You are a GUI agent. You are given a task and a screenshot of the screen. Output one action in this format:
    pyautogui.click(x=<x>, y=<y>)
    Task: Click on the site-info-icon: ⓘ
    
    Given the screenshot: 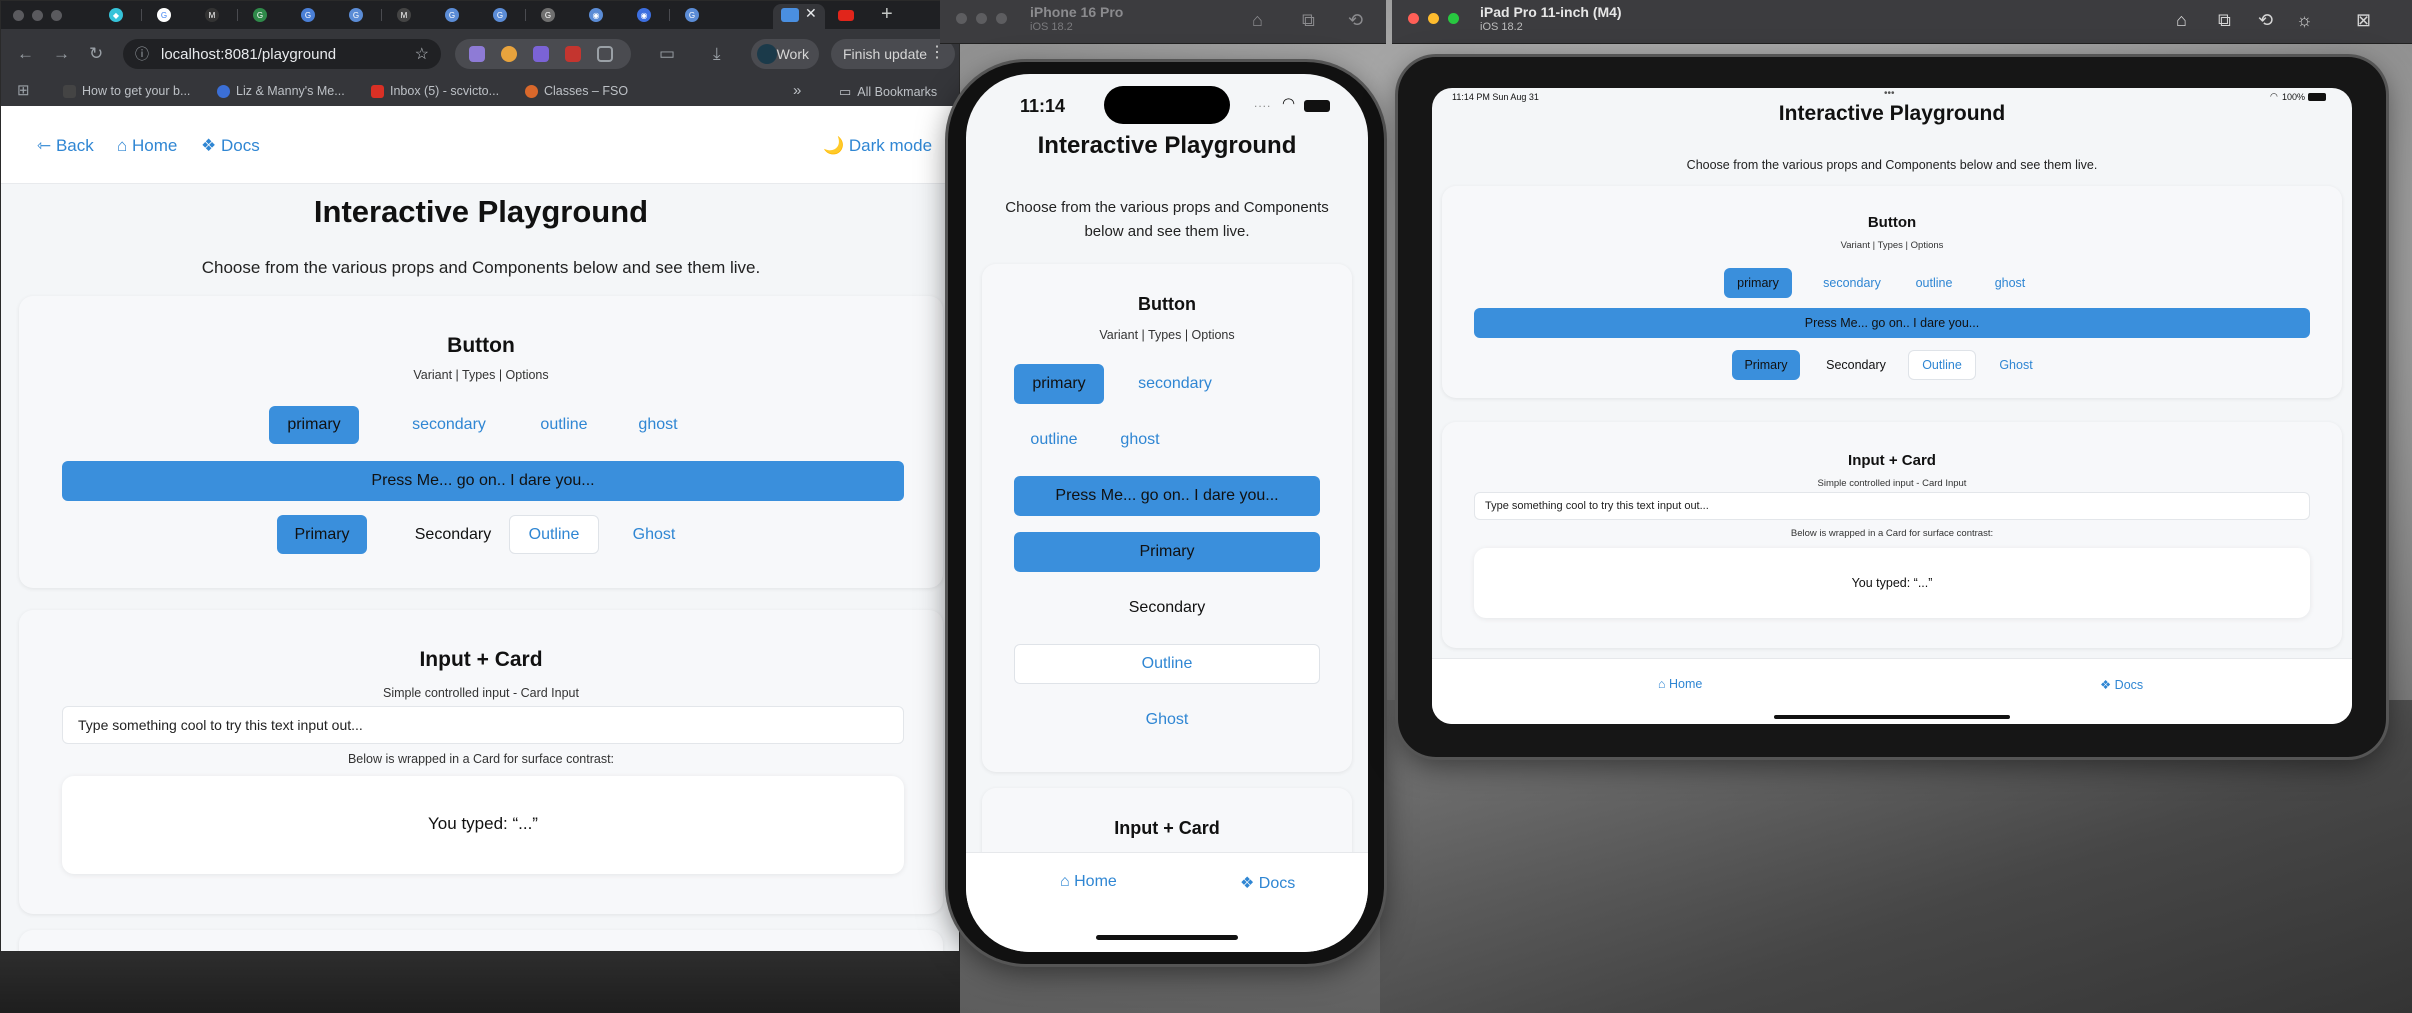 What is the action you would take?
    pyautogui.click(x=142, y=54)
    